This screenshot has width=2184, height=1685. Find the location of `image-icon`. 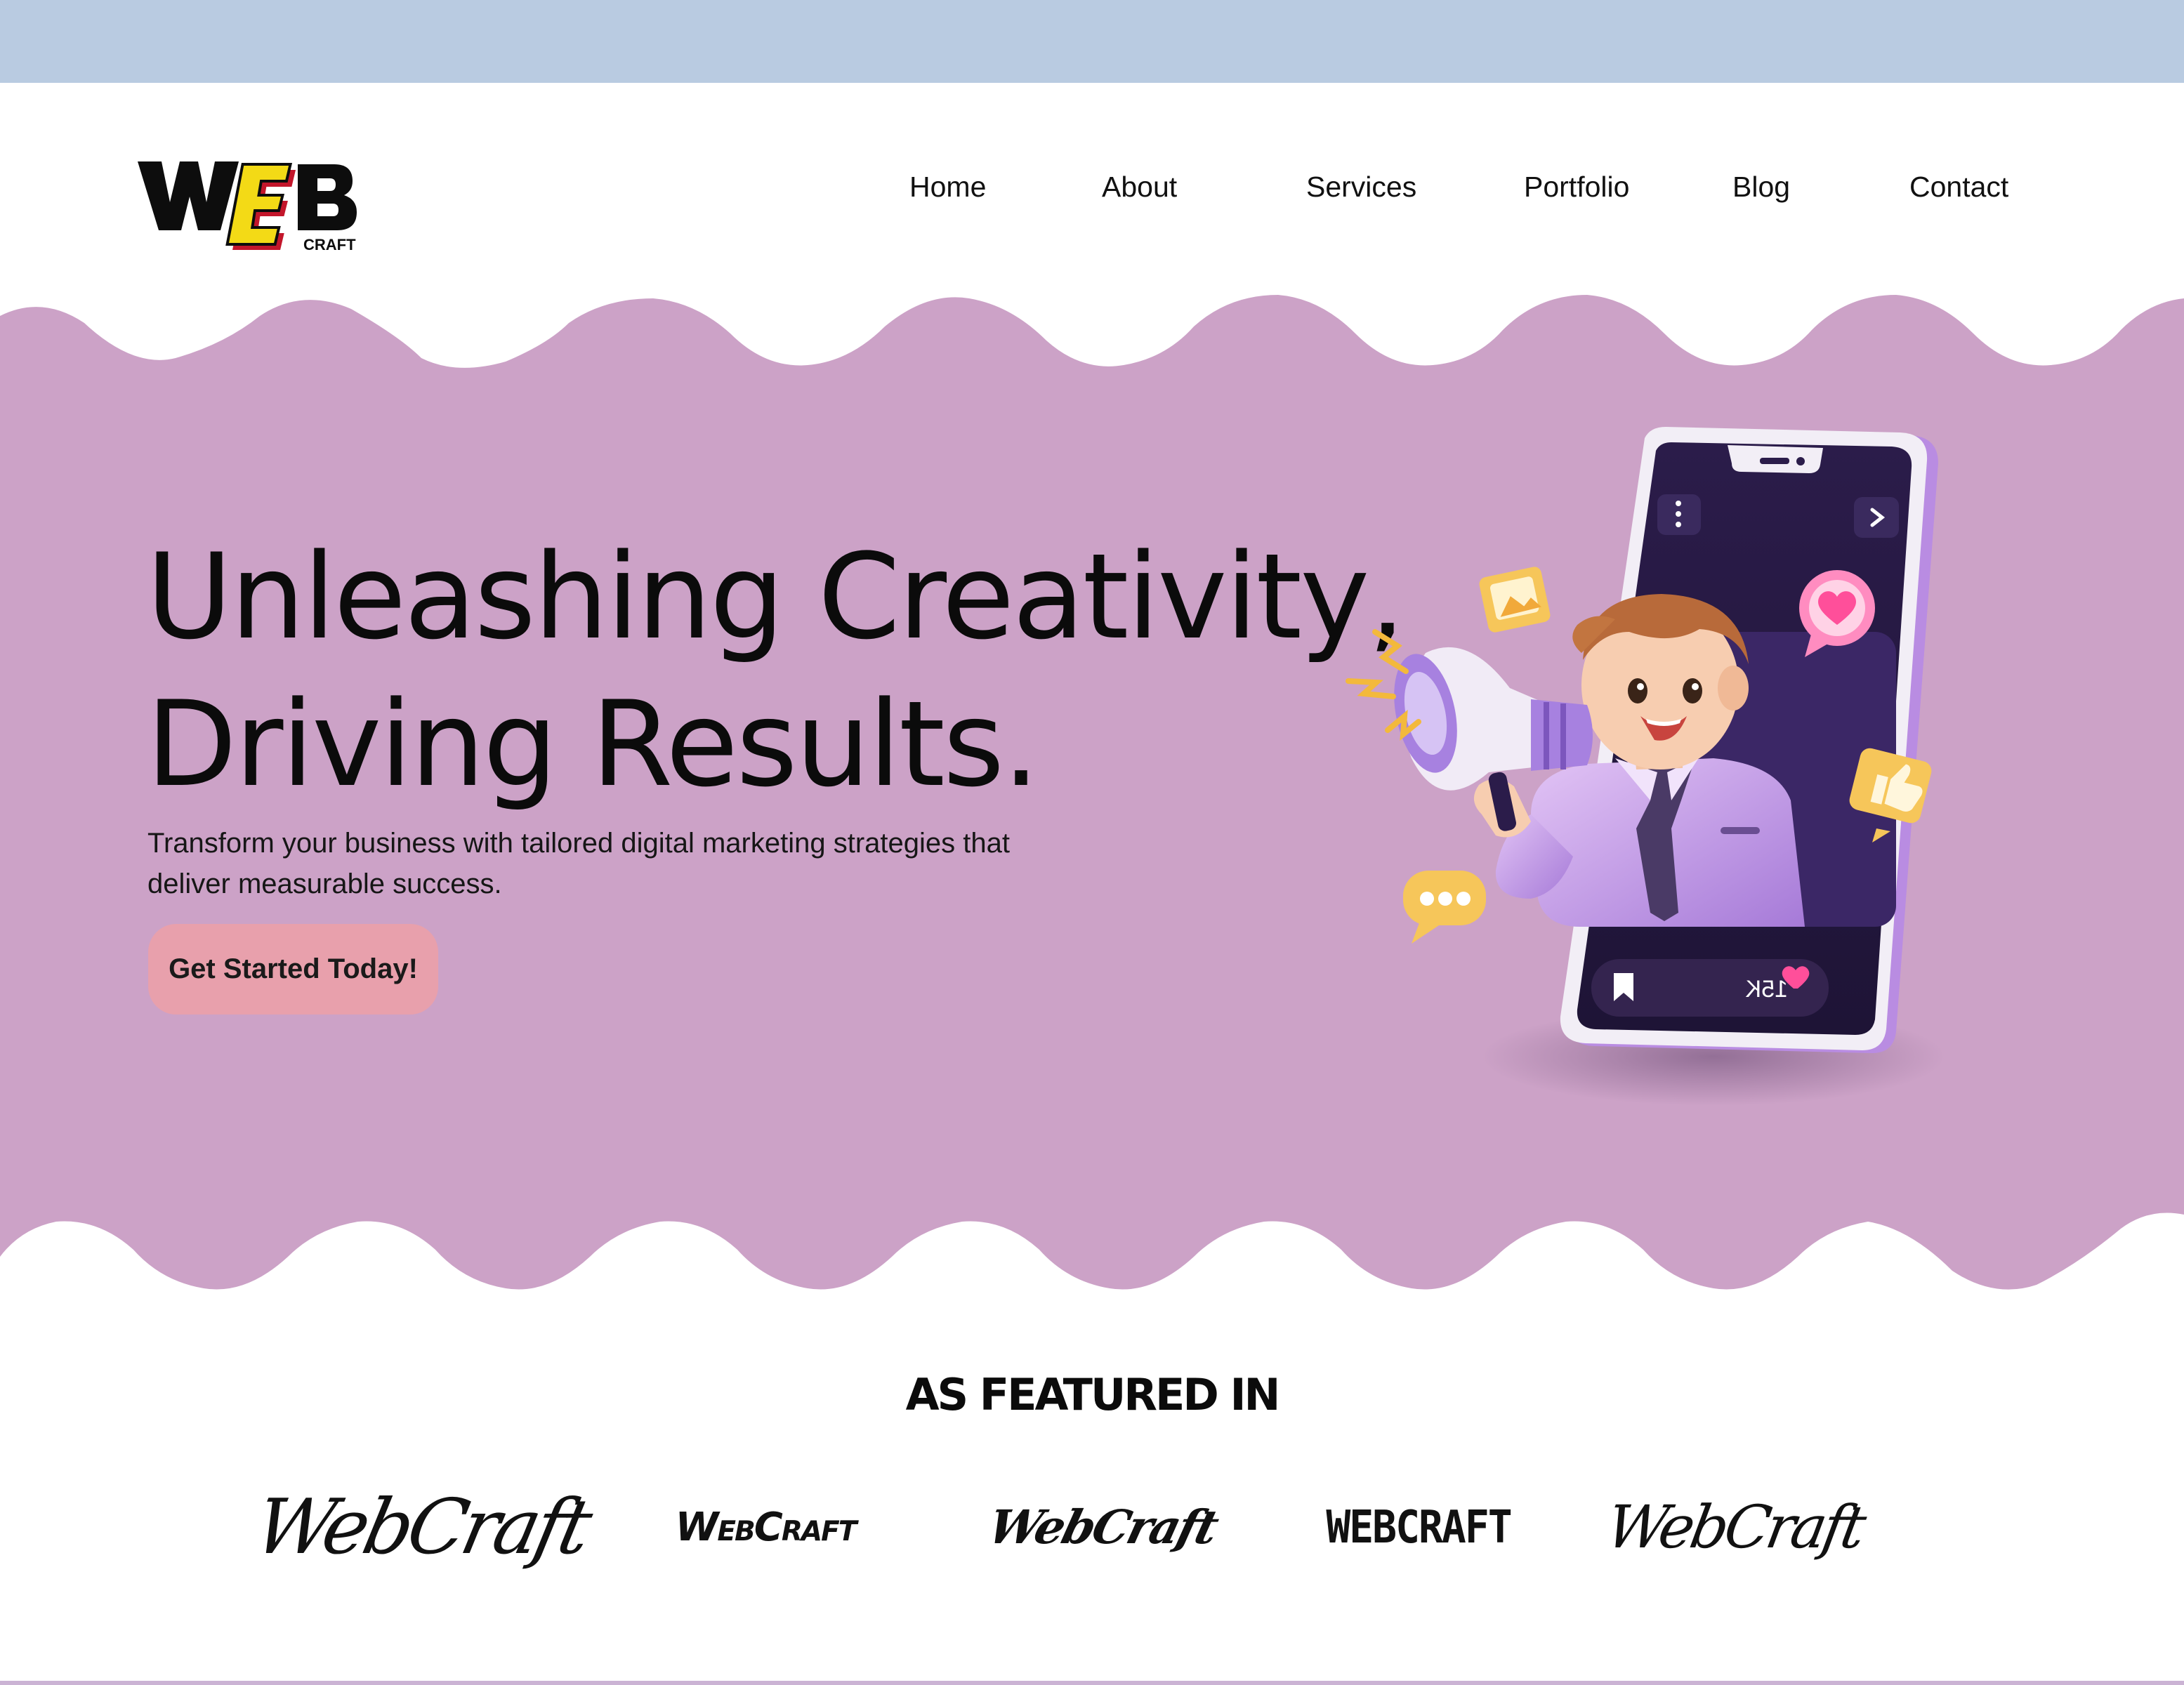

image-icon is located at coordinates (1515, 600).